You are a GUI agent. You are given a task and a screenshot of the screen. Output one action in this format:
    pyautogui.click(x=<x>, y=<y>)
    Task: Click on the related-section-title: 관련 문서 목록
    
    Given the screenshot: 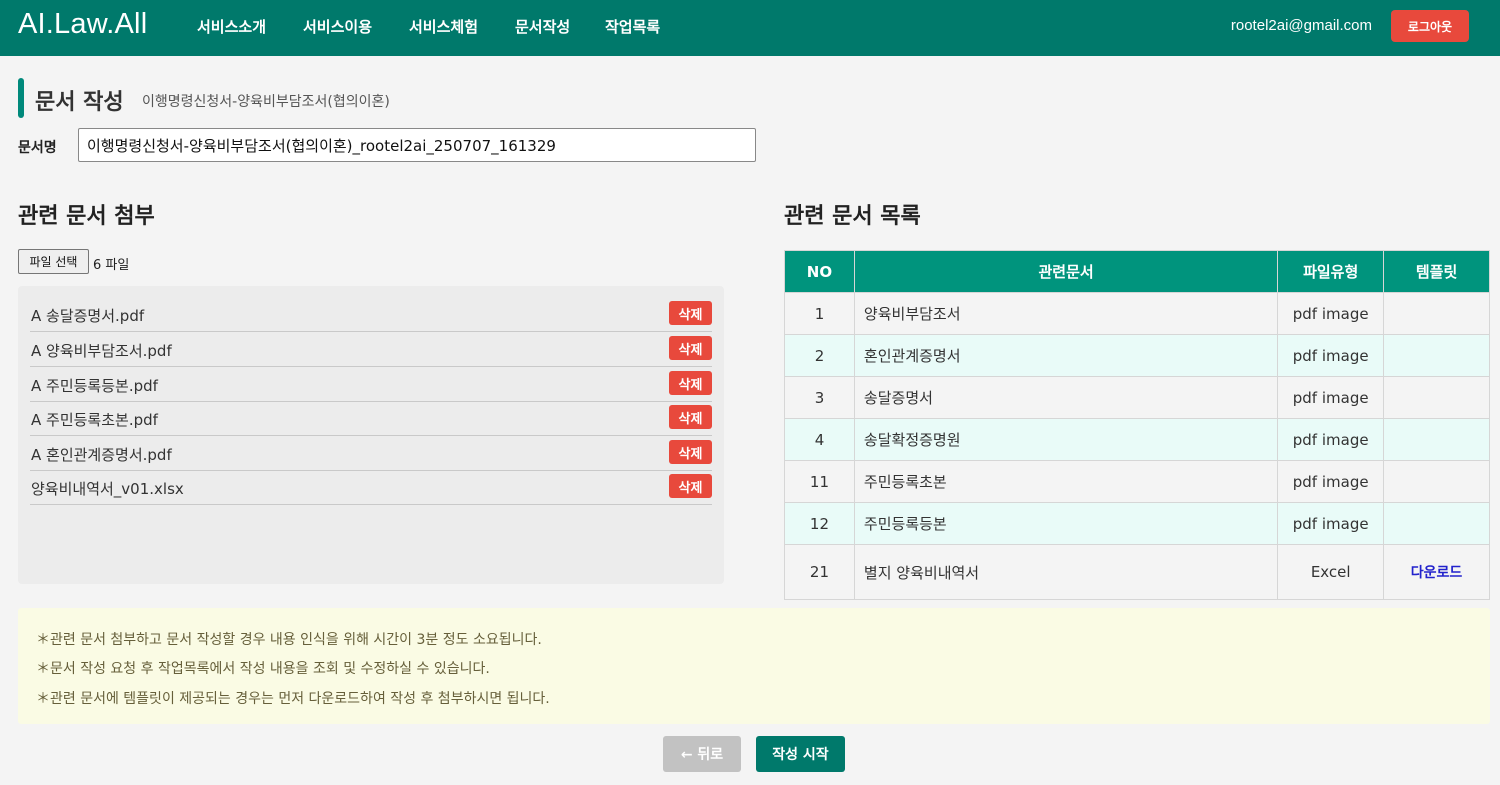 What is the action you would take?
    pyautogui.click(x=852, y=216)
    